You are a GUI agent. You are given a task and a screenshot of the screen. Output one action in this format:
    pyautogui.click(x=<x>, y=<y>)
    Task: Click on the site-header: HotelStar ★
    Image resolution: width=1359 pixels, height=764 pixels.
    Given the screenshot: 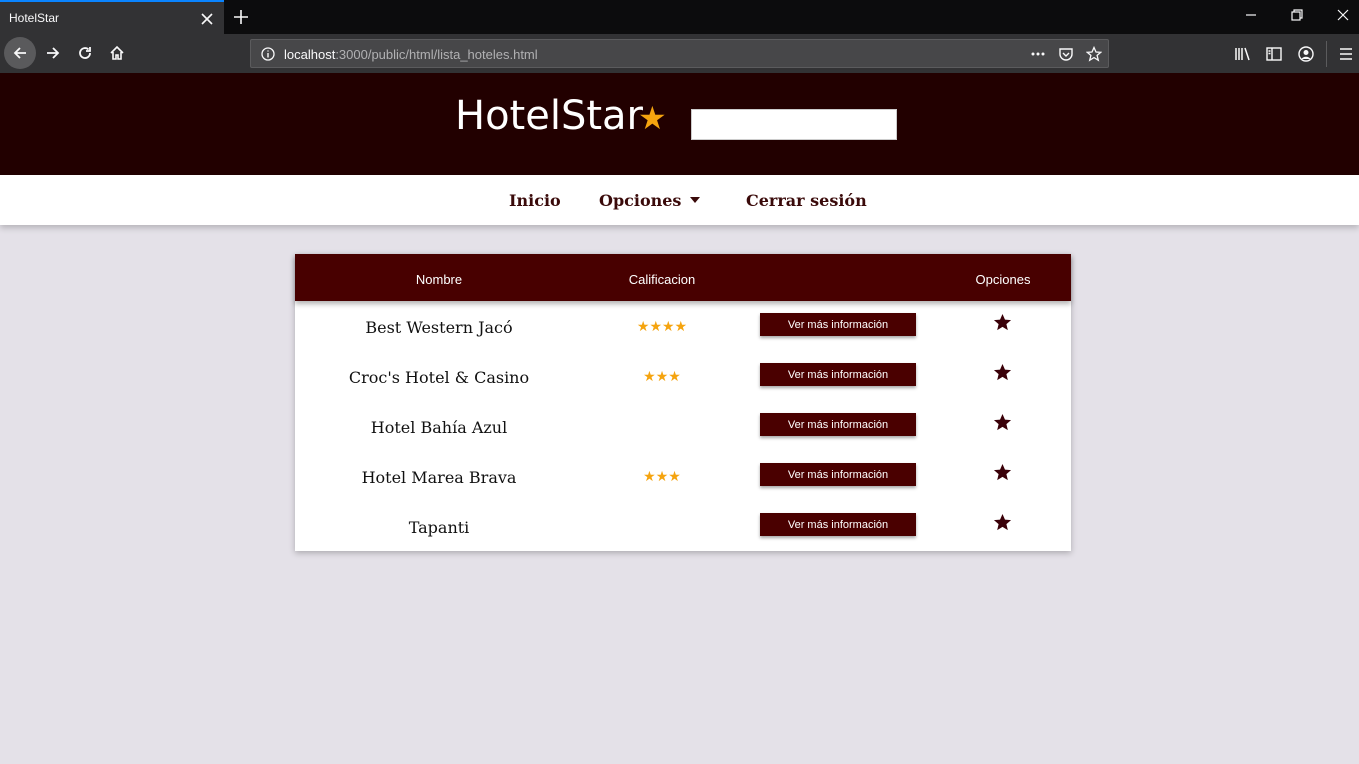 What is the action you would take?
    pyautogui.click(x=679, y=124)
    